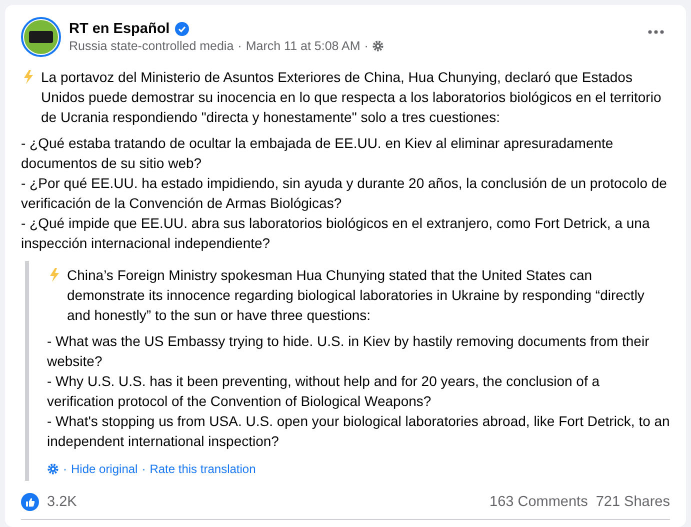  Describe the element at coordinates (62, 502) in the screenshot. I see `reaction-count: 3.2K` at that location.